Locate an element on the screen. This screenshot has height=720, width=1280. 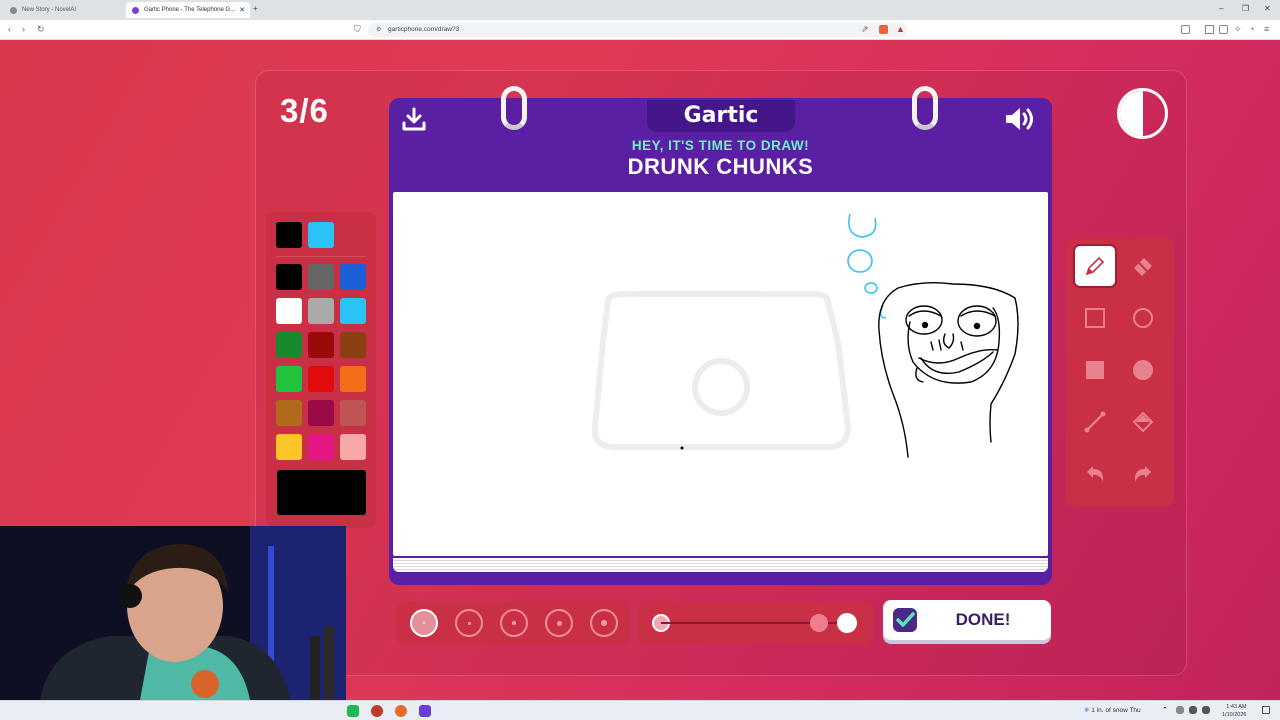
share-icon: ⇗ is located at coordinates (865, 29).